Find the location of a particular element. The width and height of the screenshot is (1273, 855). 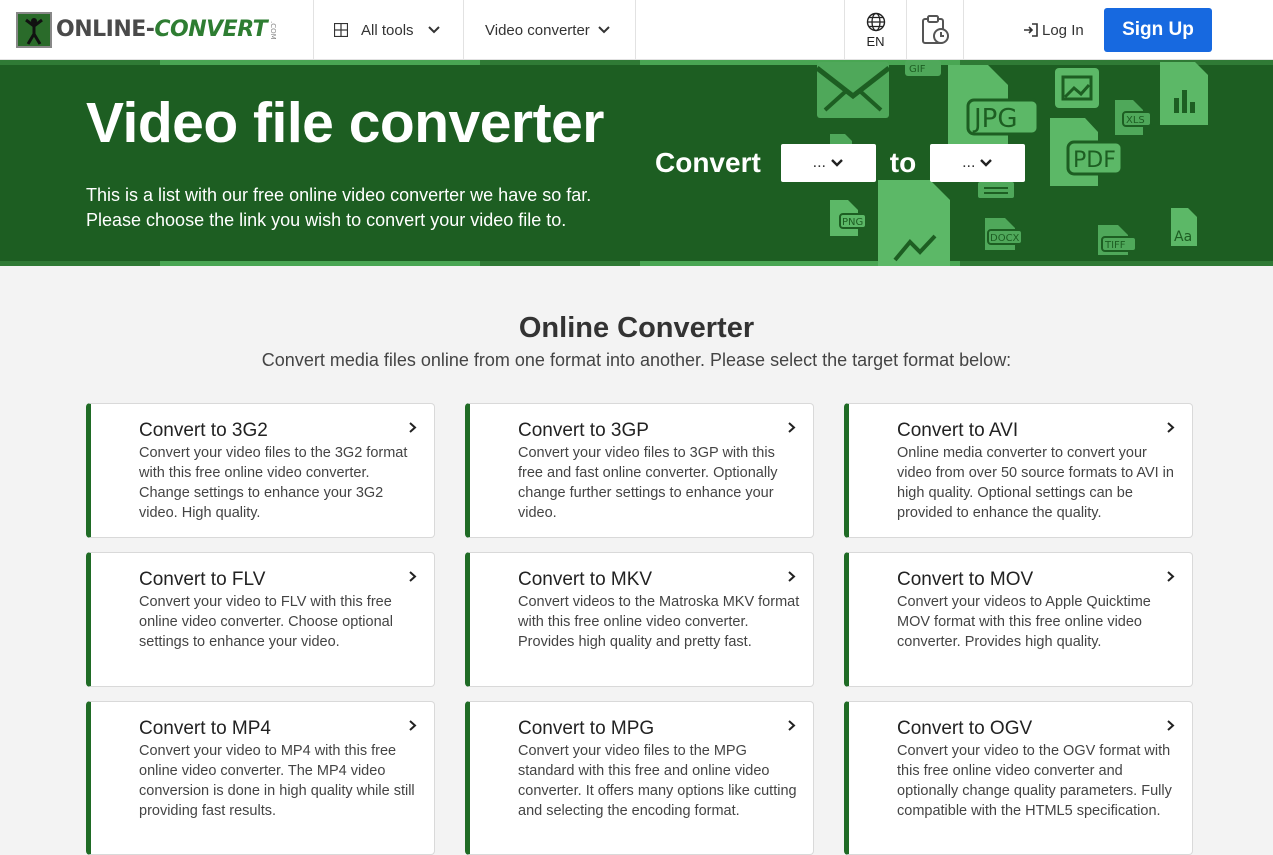

hero-art-label: PNG is located at coordinates (852, 222).